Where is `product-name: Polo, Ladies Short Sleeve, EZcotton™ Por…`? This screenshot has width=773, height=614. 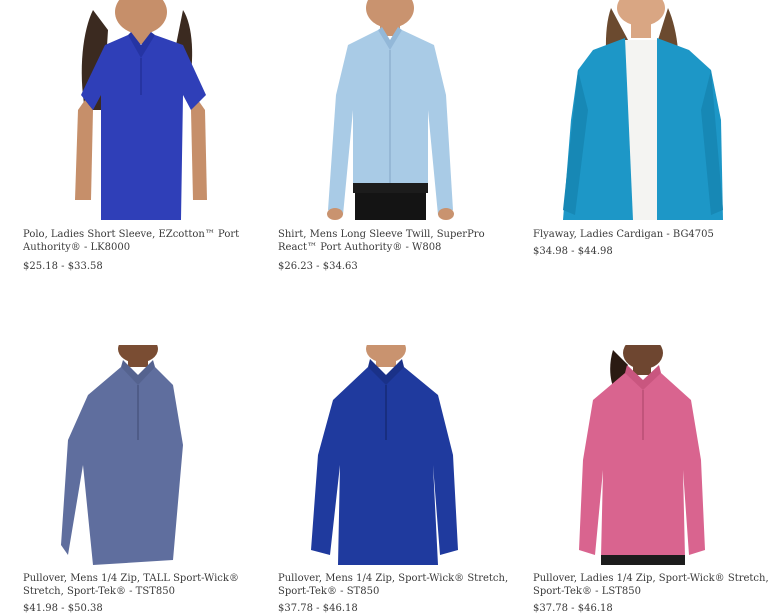 product-name: Polo, Ladies Short Sleeve, EZcotton™ Por… is located at coordinates (145, 241).